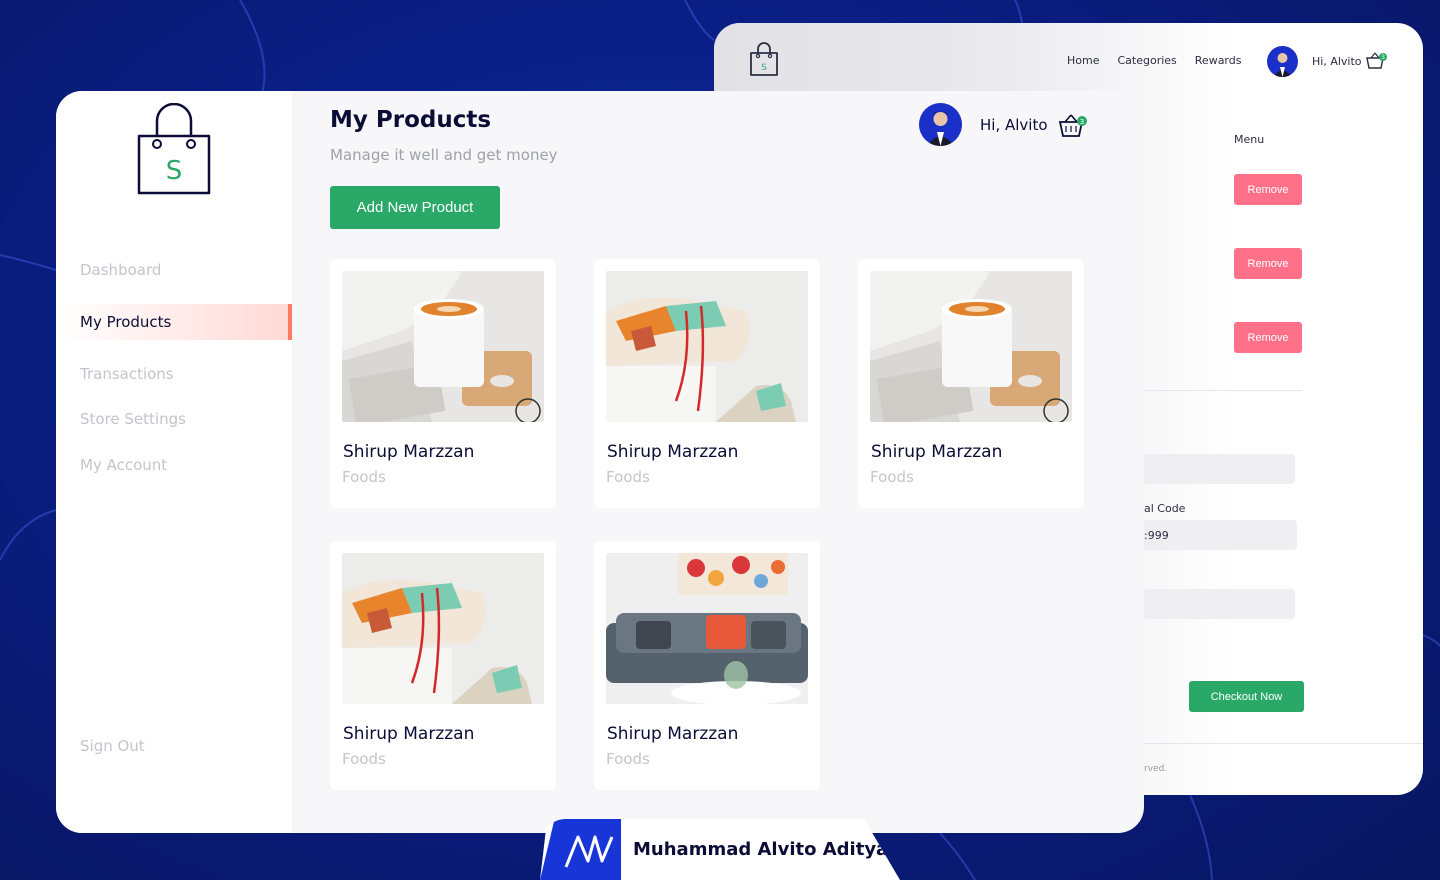 Image resolution: width=1440 pixels, height=880 pixels. Describe the element at coordinates (127, 374) in the screenshot. I see `sidebar-item-transactions: Transactions` at that location.